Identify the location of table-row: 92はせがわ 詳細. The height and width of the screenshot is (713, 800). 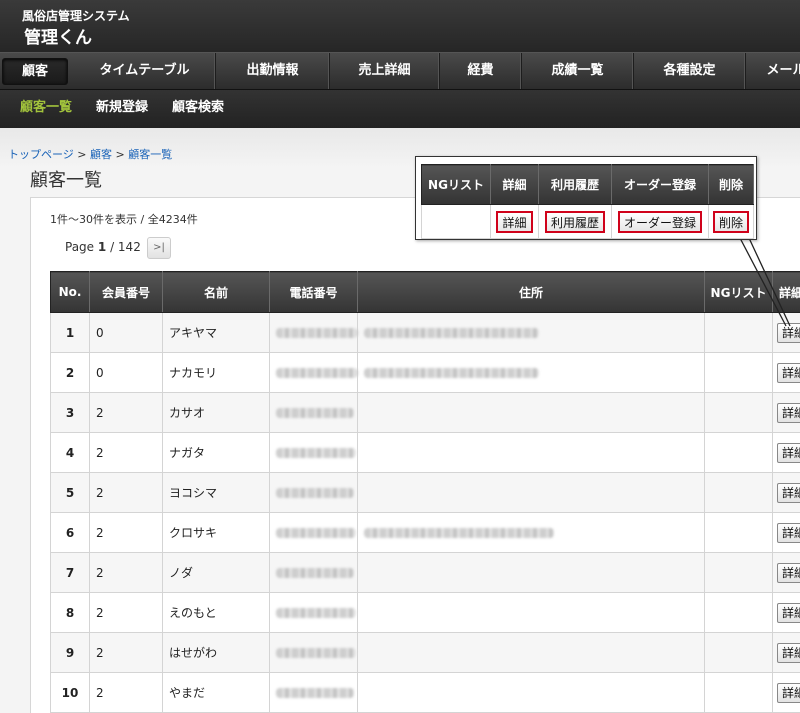
(425, 652).